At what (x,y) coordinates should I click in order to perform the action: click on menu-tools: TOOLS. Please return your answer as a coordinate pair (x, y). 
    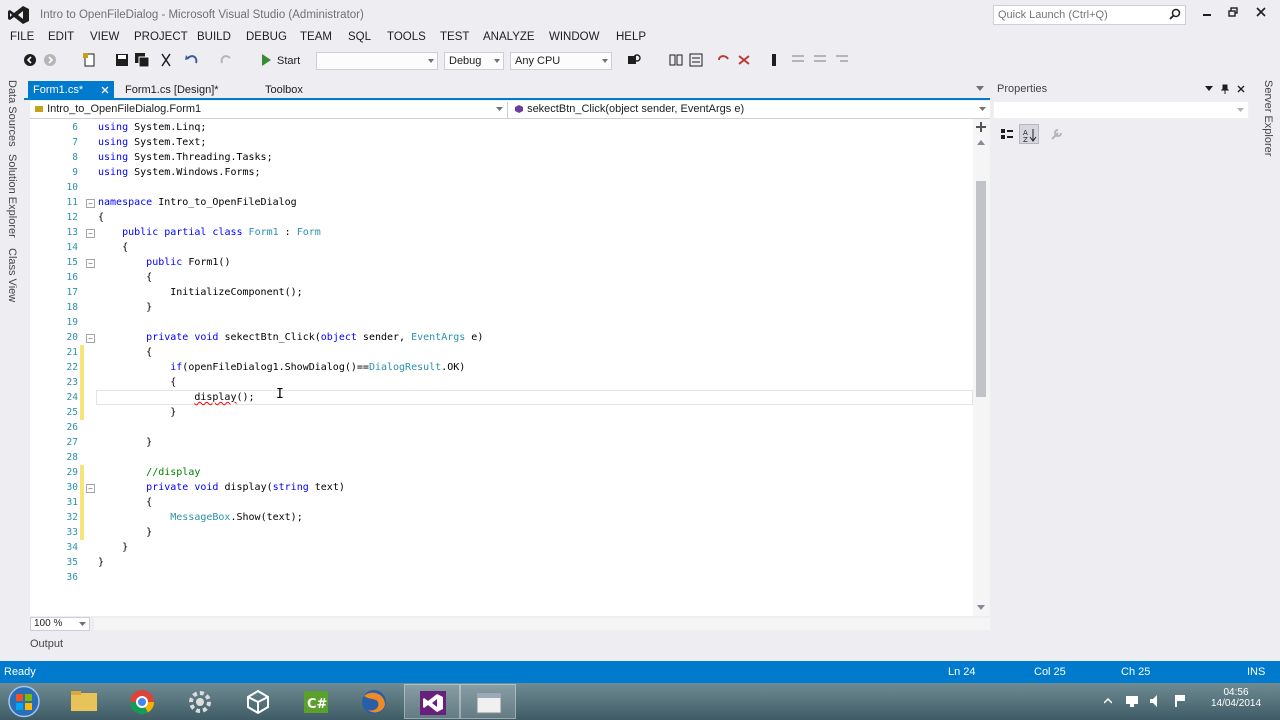
    Looking at the image, I should click on (406, 37).